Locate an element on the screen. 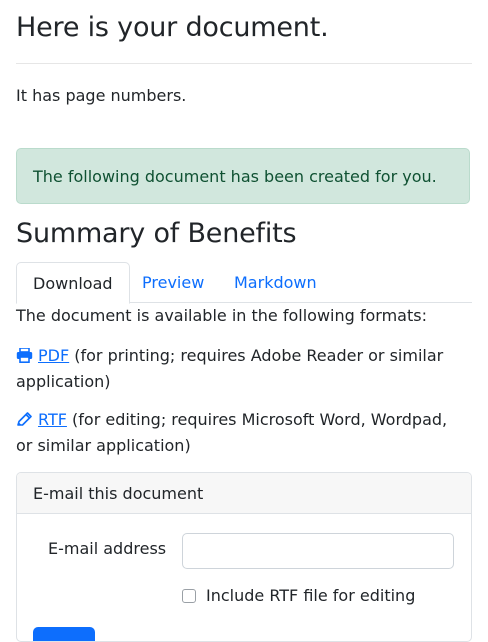  pencil-icon is located at coordinates (24, 422).